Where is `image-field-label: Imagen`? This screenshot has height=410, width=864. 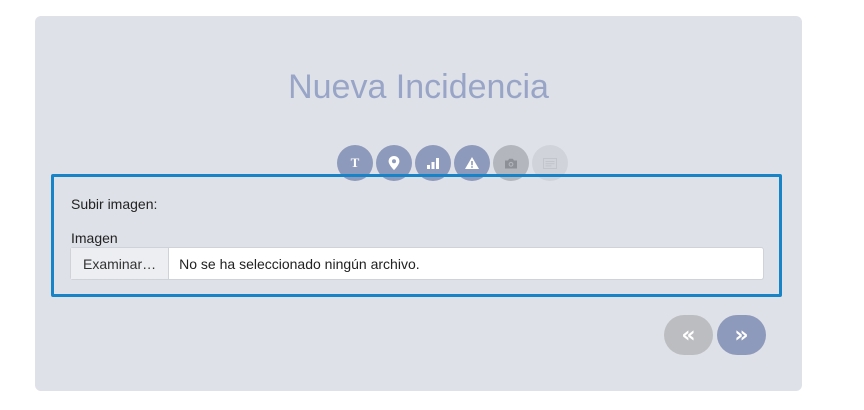 image-field-label: Imagen is located at coordinates (94, 238).